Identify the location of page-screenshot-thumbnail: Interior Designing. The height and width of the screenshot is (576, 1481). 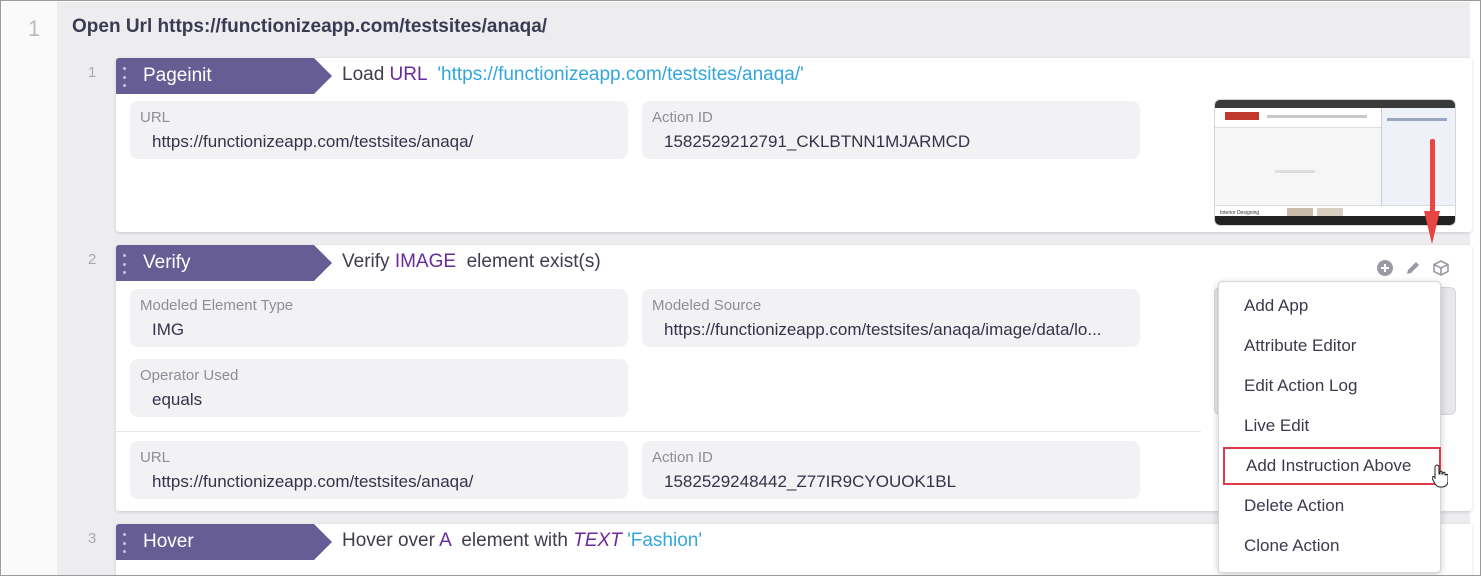
(1335, 162).